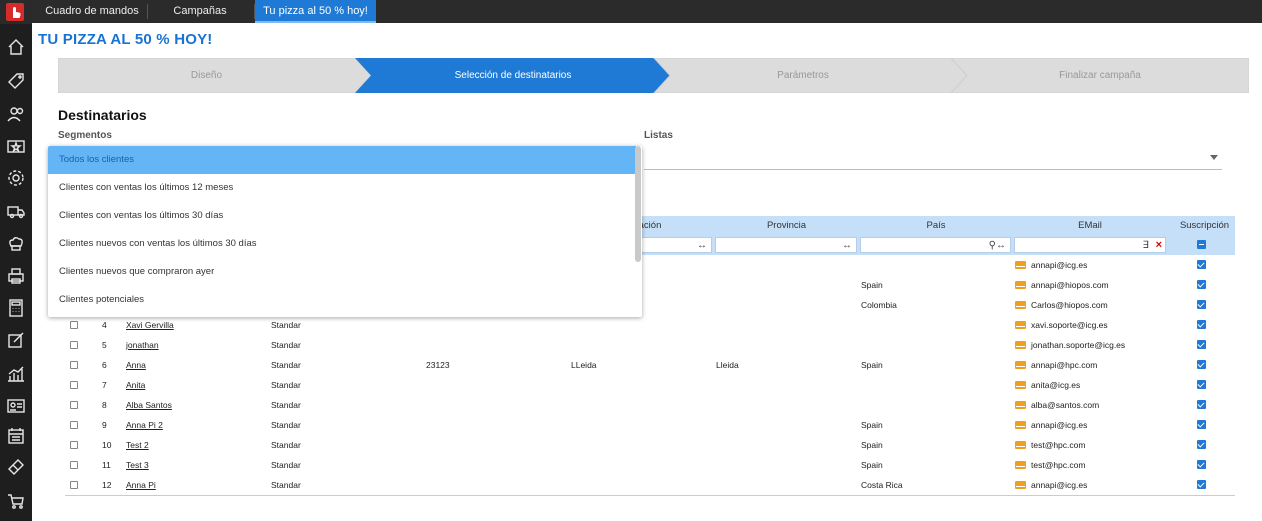 This screenshot has width=1262, height=521. I want to click on header-pais: País, so click(936, 225).